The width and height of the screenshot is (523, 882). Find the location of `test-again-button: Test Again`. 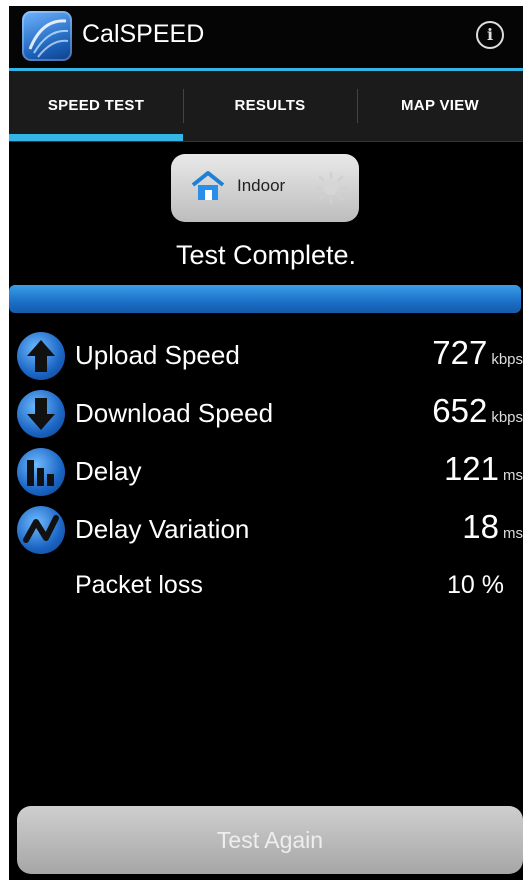

test-again-button: Test Again is located at coordinates (270, 840).